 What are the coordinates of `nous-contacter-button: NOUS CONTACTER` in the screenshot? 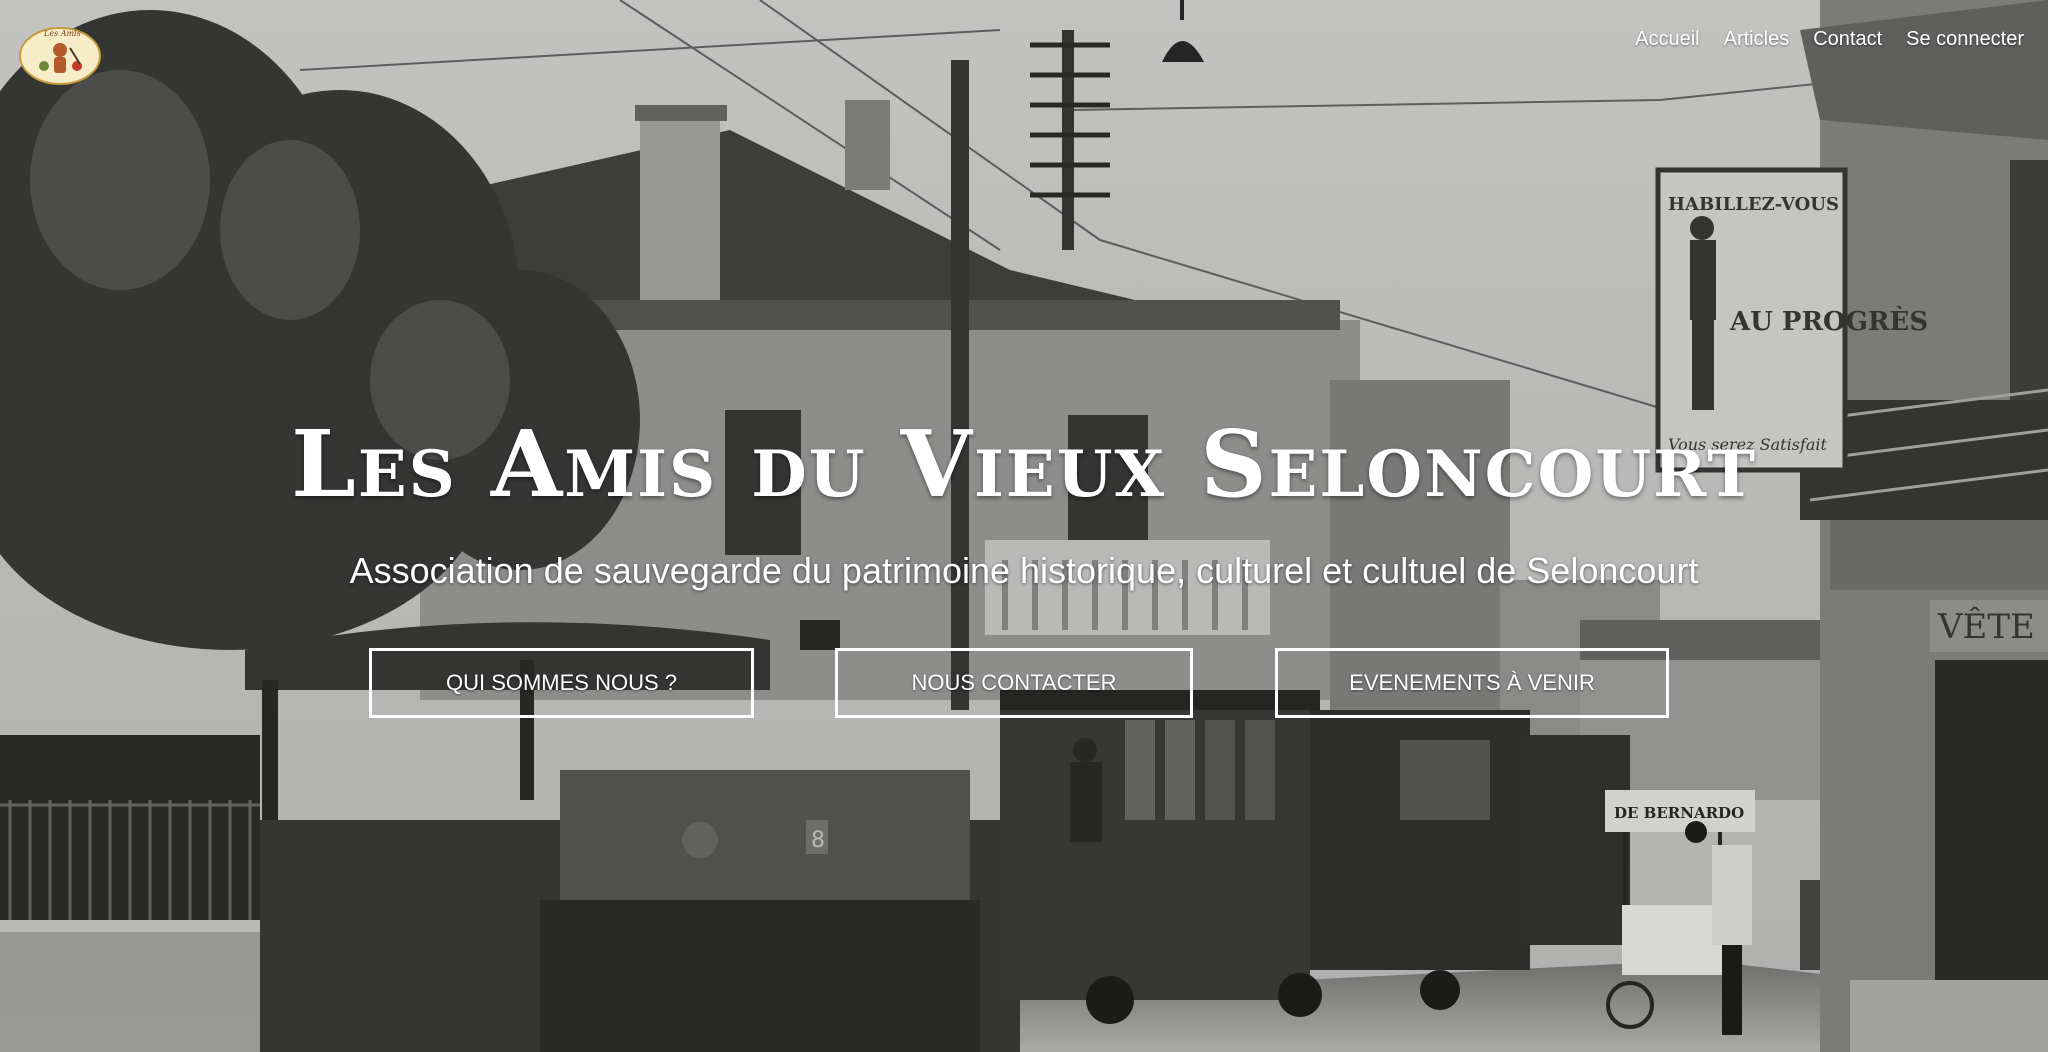 It's located at (1014, 683).